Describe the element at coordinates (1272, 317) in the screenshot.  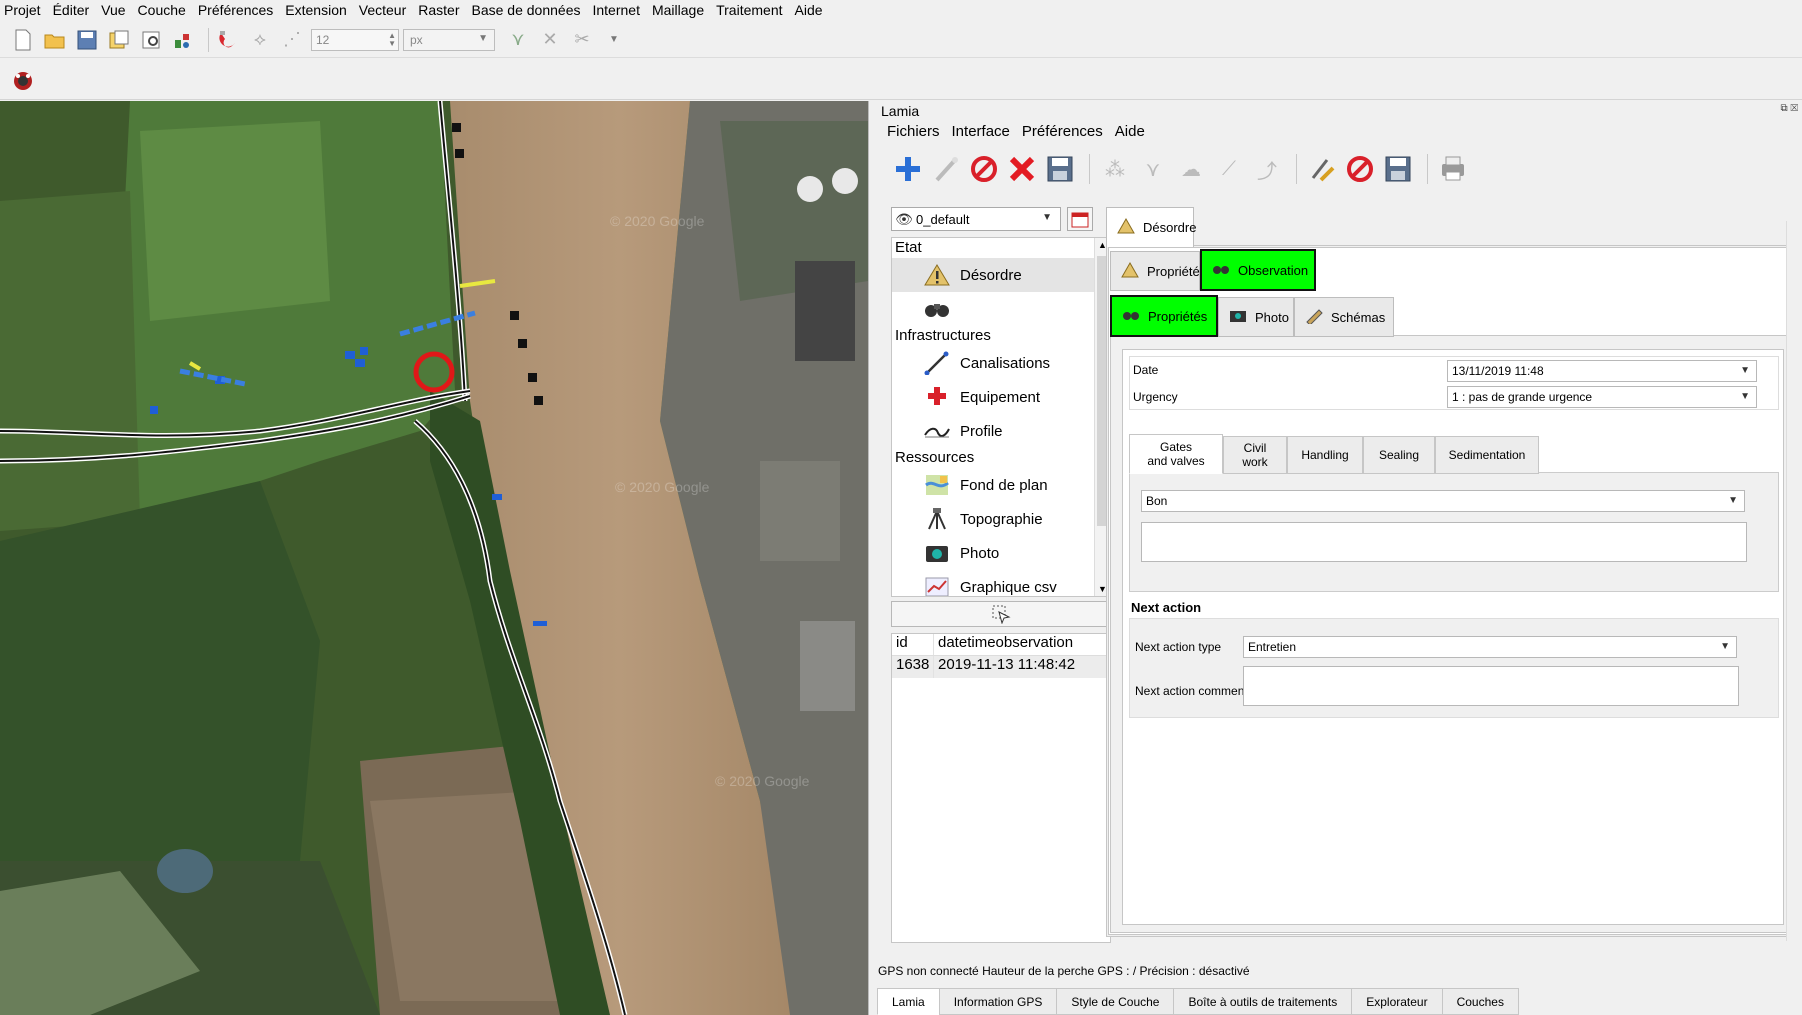
I see `tab-label: Photo` at that location.